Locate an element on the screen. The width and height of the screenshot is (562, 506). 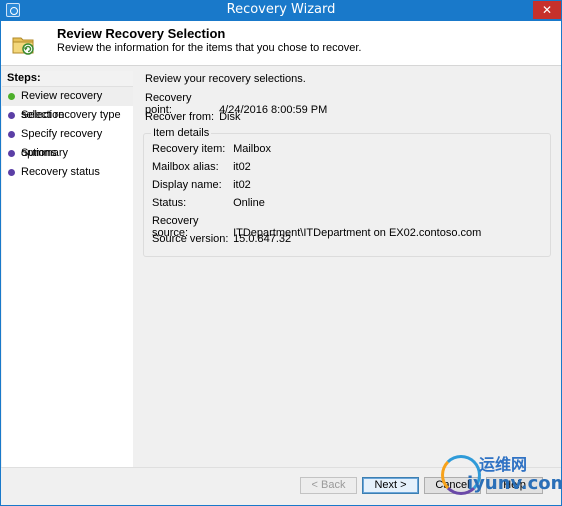
recovery-wizard-icon is located at coordinates (23, 46).